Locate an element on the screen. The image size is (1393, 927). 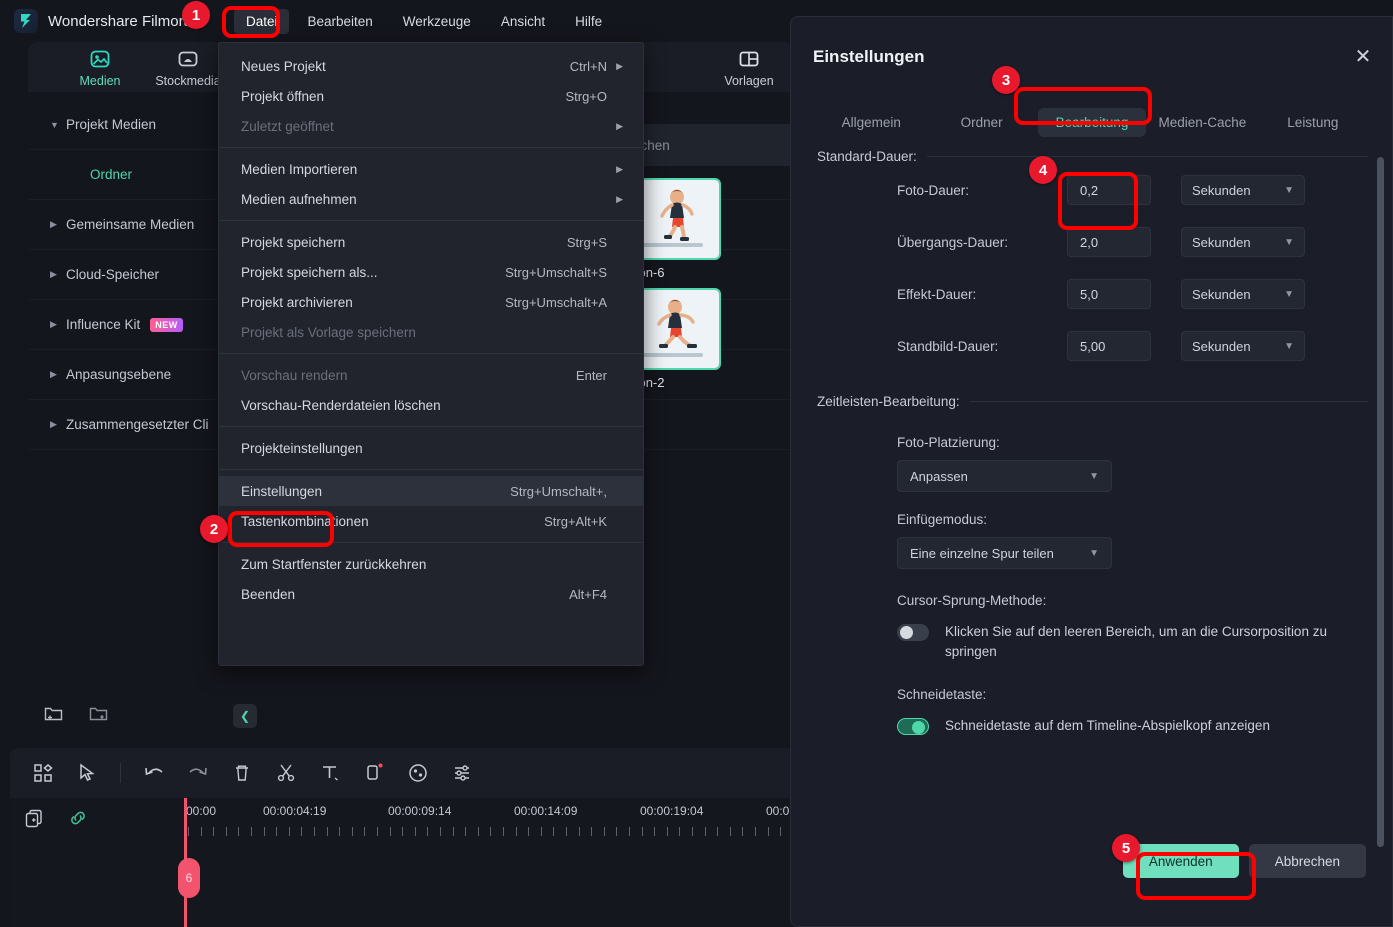
menu-hilfe: Hilfe is located at coordinates (588, 21).